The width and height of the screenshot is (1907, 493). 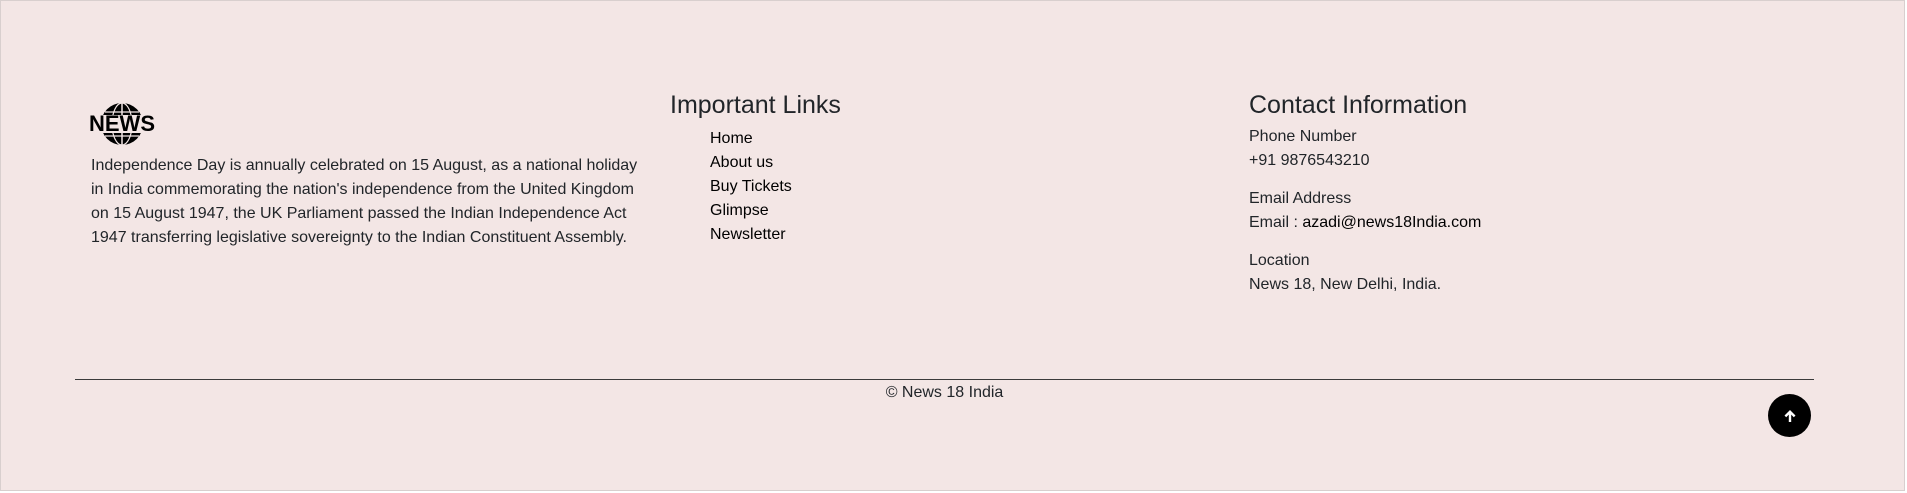 What do you see at coordinates (944, 392) in the screenshot?
I see `copyright-text: © News 18 India` at bounding box center [944, 392].